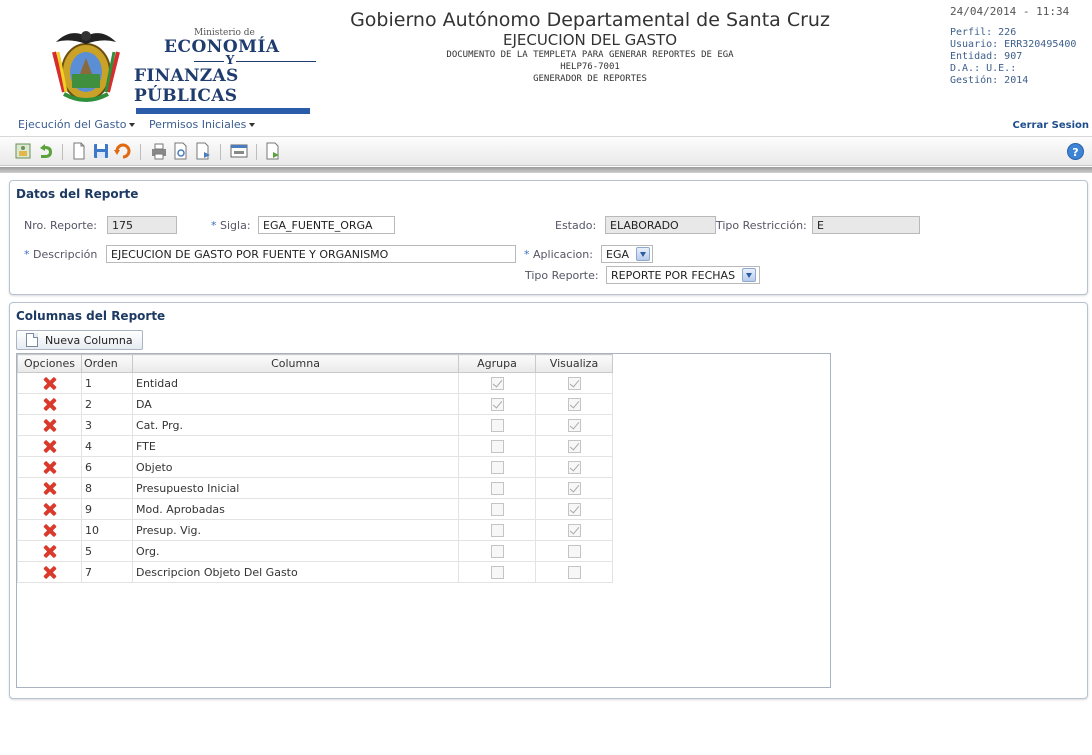 This screenshot has height=755, width=1092. I want to click on row-columna: Mod. Aprobadas, so click(295, 509).